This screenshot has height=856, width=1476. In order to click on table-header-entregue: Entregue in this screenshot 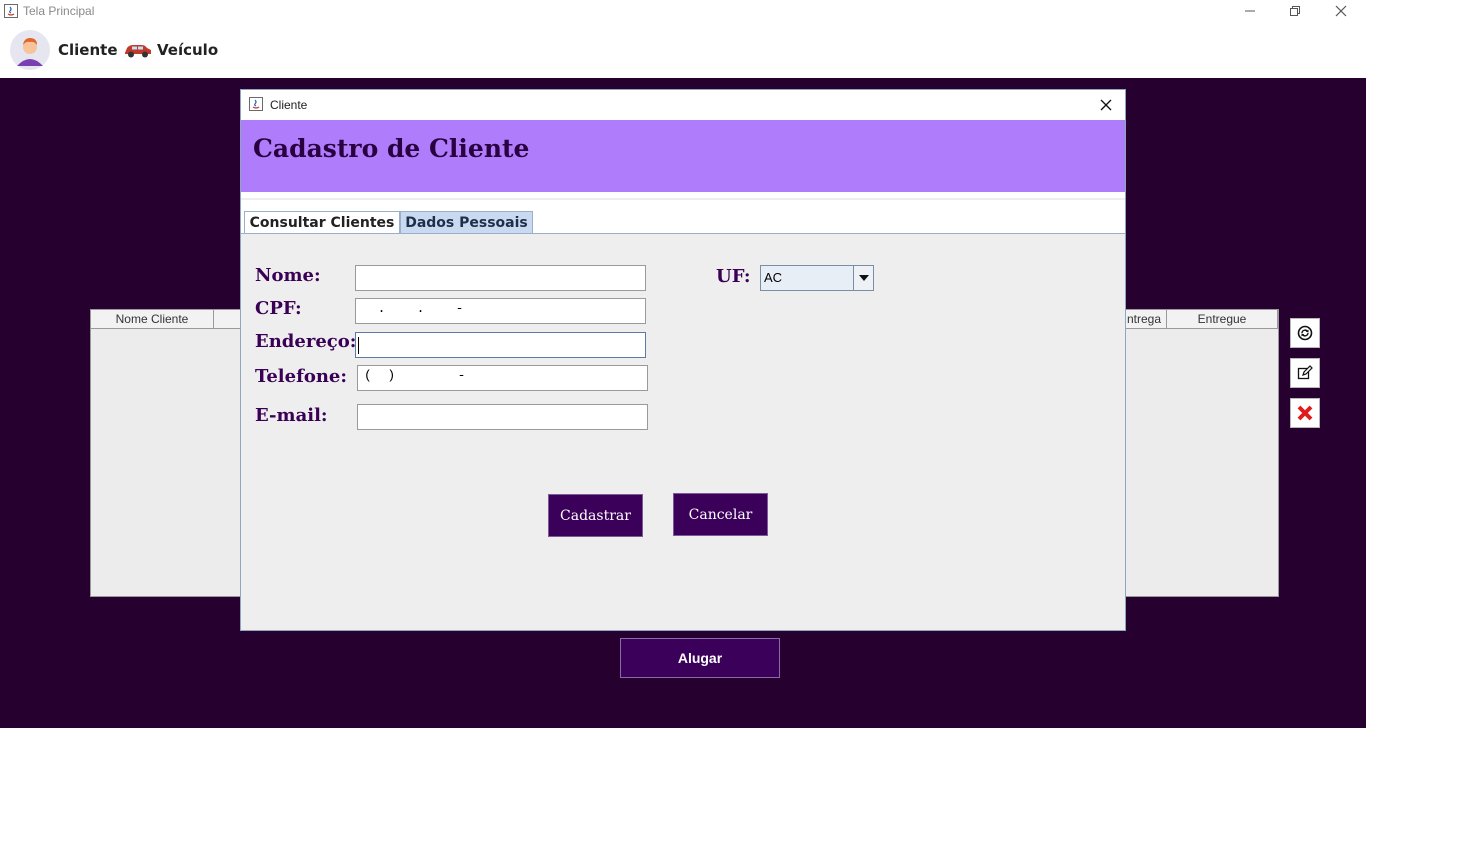, I will do `click(1222, 319)`.